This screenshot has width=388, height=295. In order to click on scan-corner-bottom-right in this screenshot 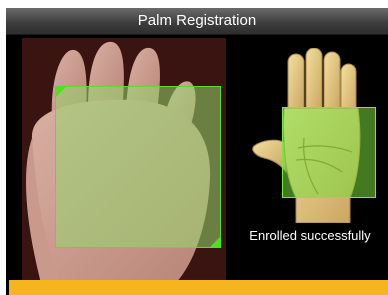, I will do `click(215, 242)`.